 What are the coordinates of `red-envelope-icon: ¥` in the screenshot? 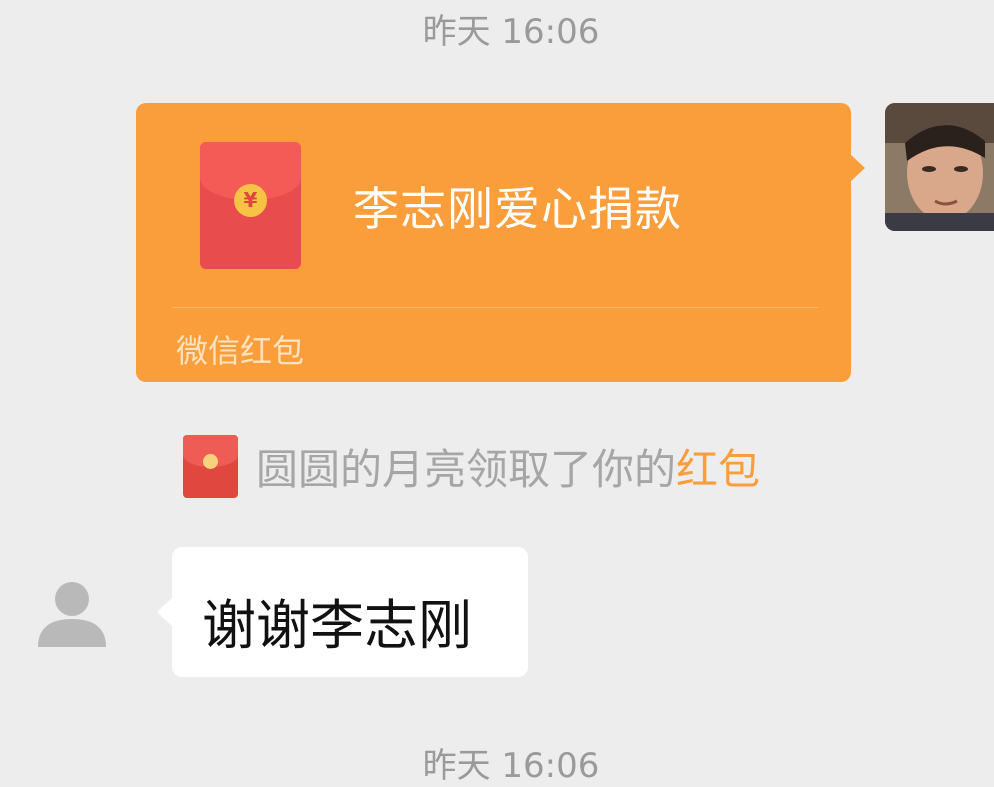 It's located at (250, 205).